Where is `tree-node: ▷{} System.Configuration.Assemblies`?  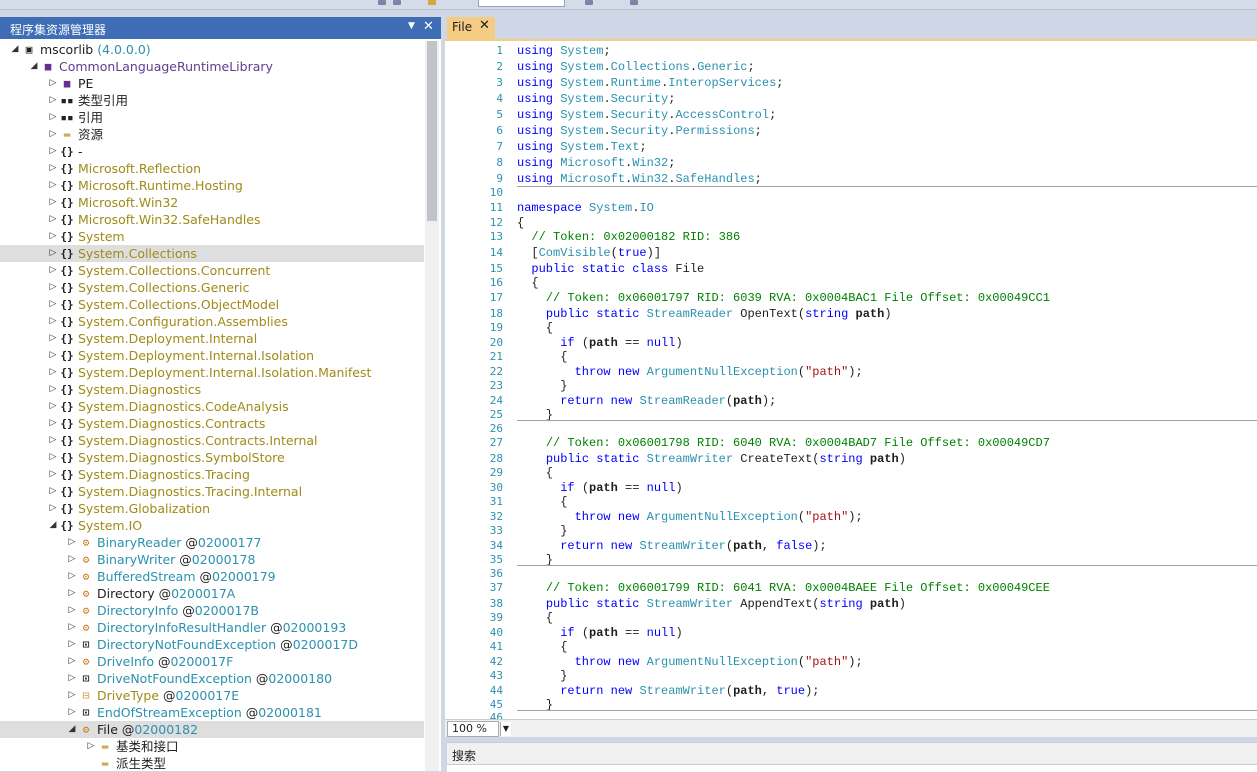
tree-node: ▷{} System.Configuration.Assemblies is located at coordinates (212, 321).